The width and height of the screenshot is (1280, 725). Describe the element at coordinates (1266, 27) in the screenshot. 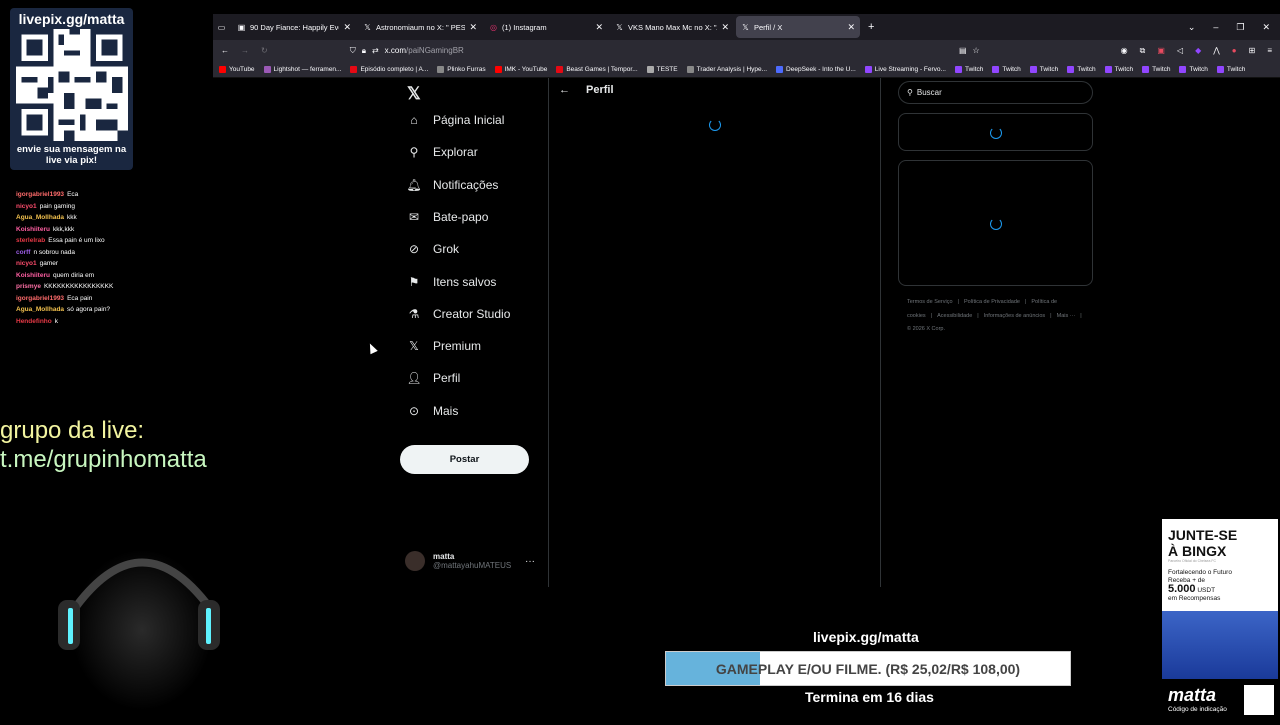

I see `close-window-icon: ✕` at that location.